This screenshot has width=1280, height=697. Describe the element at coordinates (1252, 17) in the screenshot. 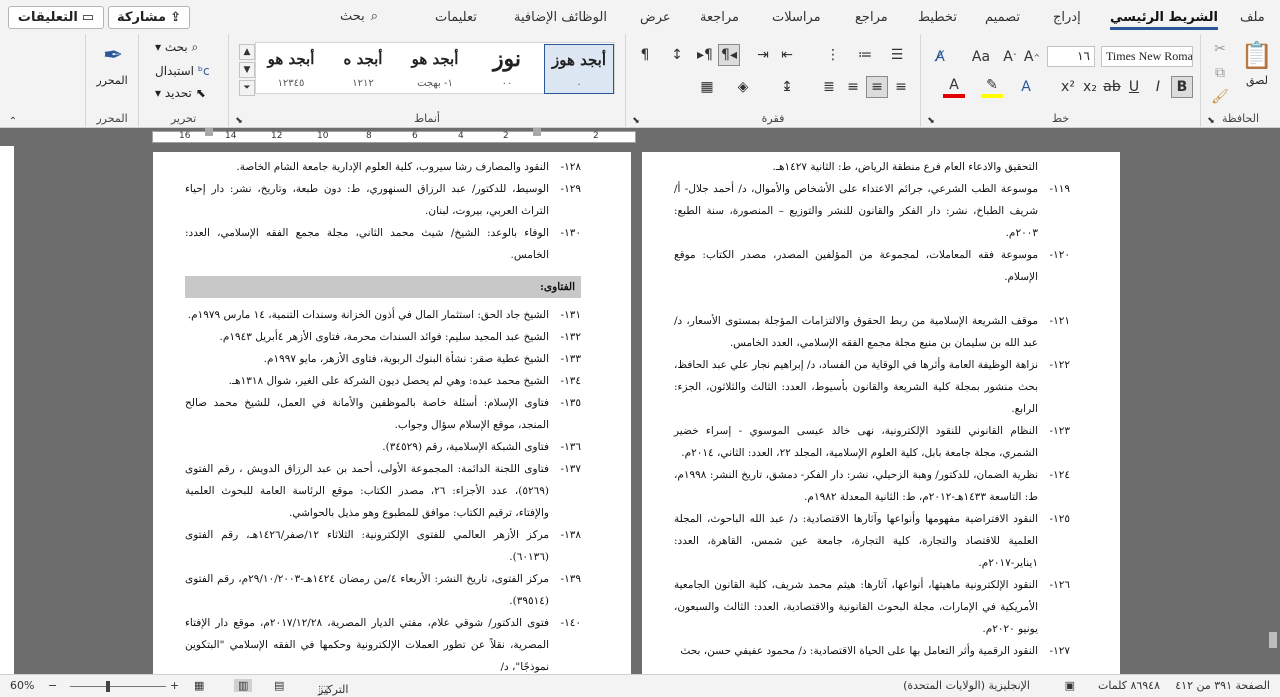

I see `tab-file: ملف` at that location.